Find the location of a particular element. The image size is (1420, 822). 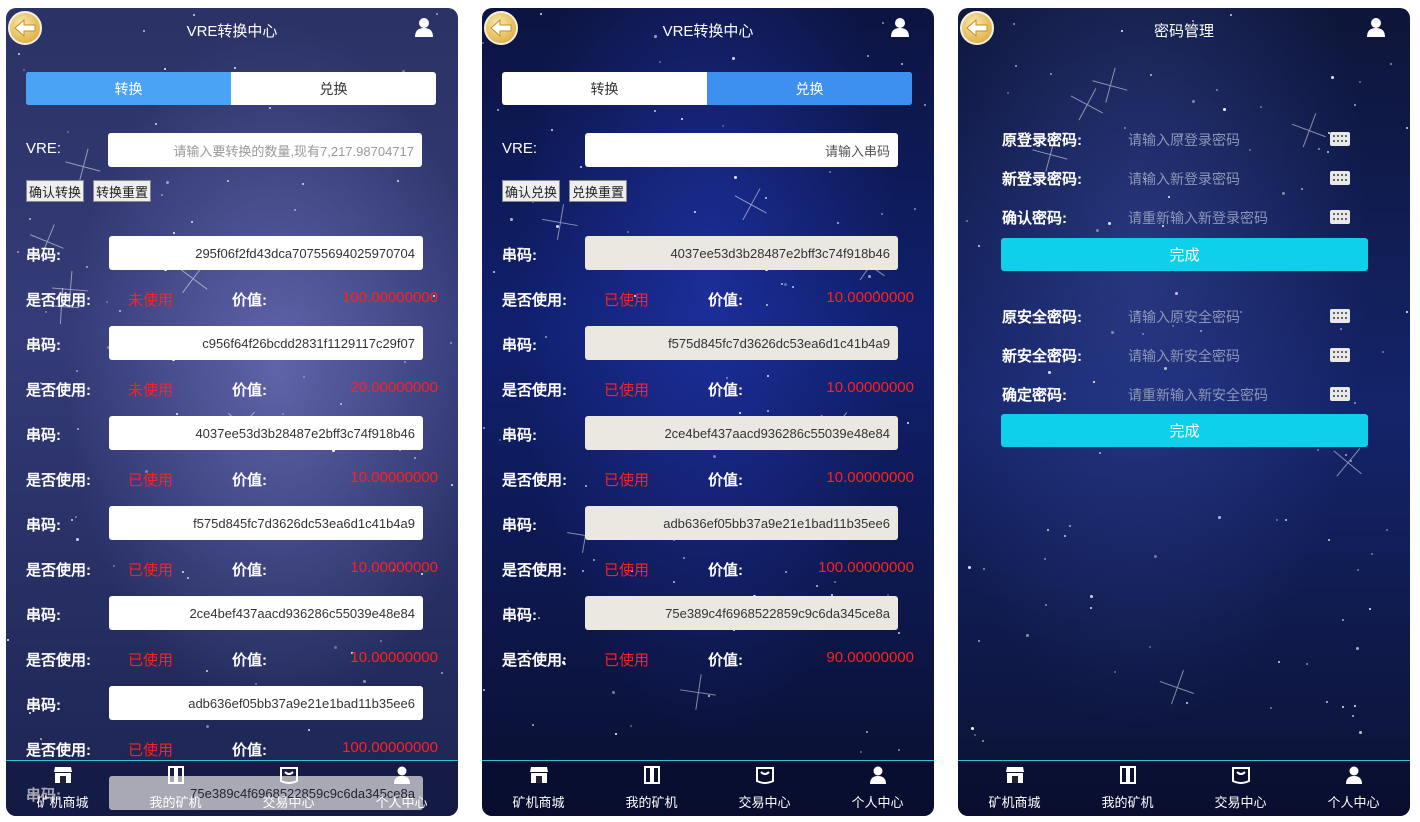

password-input: 请重新输入新安全密码 is located at coordinates (1198, 395).